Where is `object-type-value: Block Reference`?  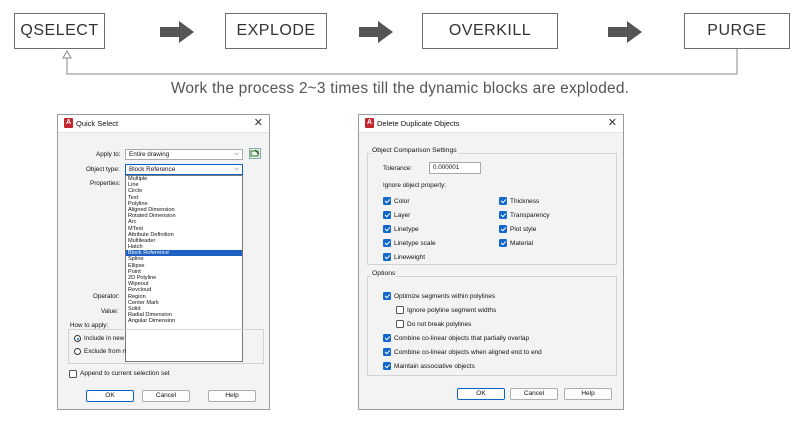 object-type-value: Block Reference is located at coordinates (152, 169).